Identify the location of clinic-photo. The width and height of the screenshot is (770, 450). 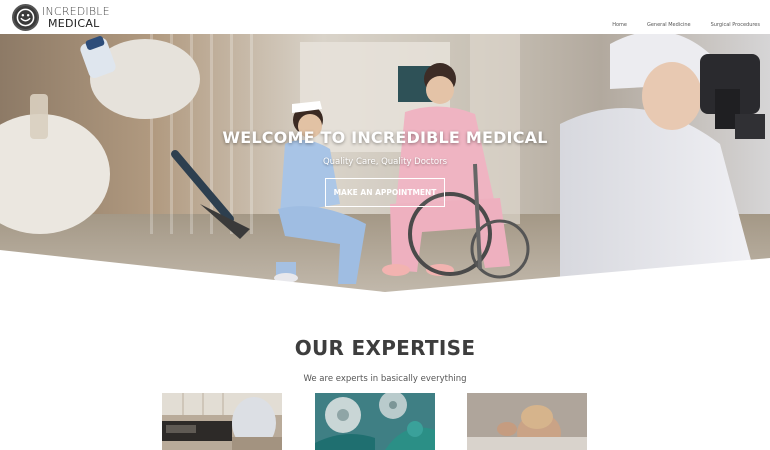
(222, 421).